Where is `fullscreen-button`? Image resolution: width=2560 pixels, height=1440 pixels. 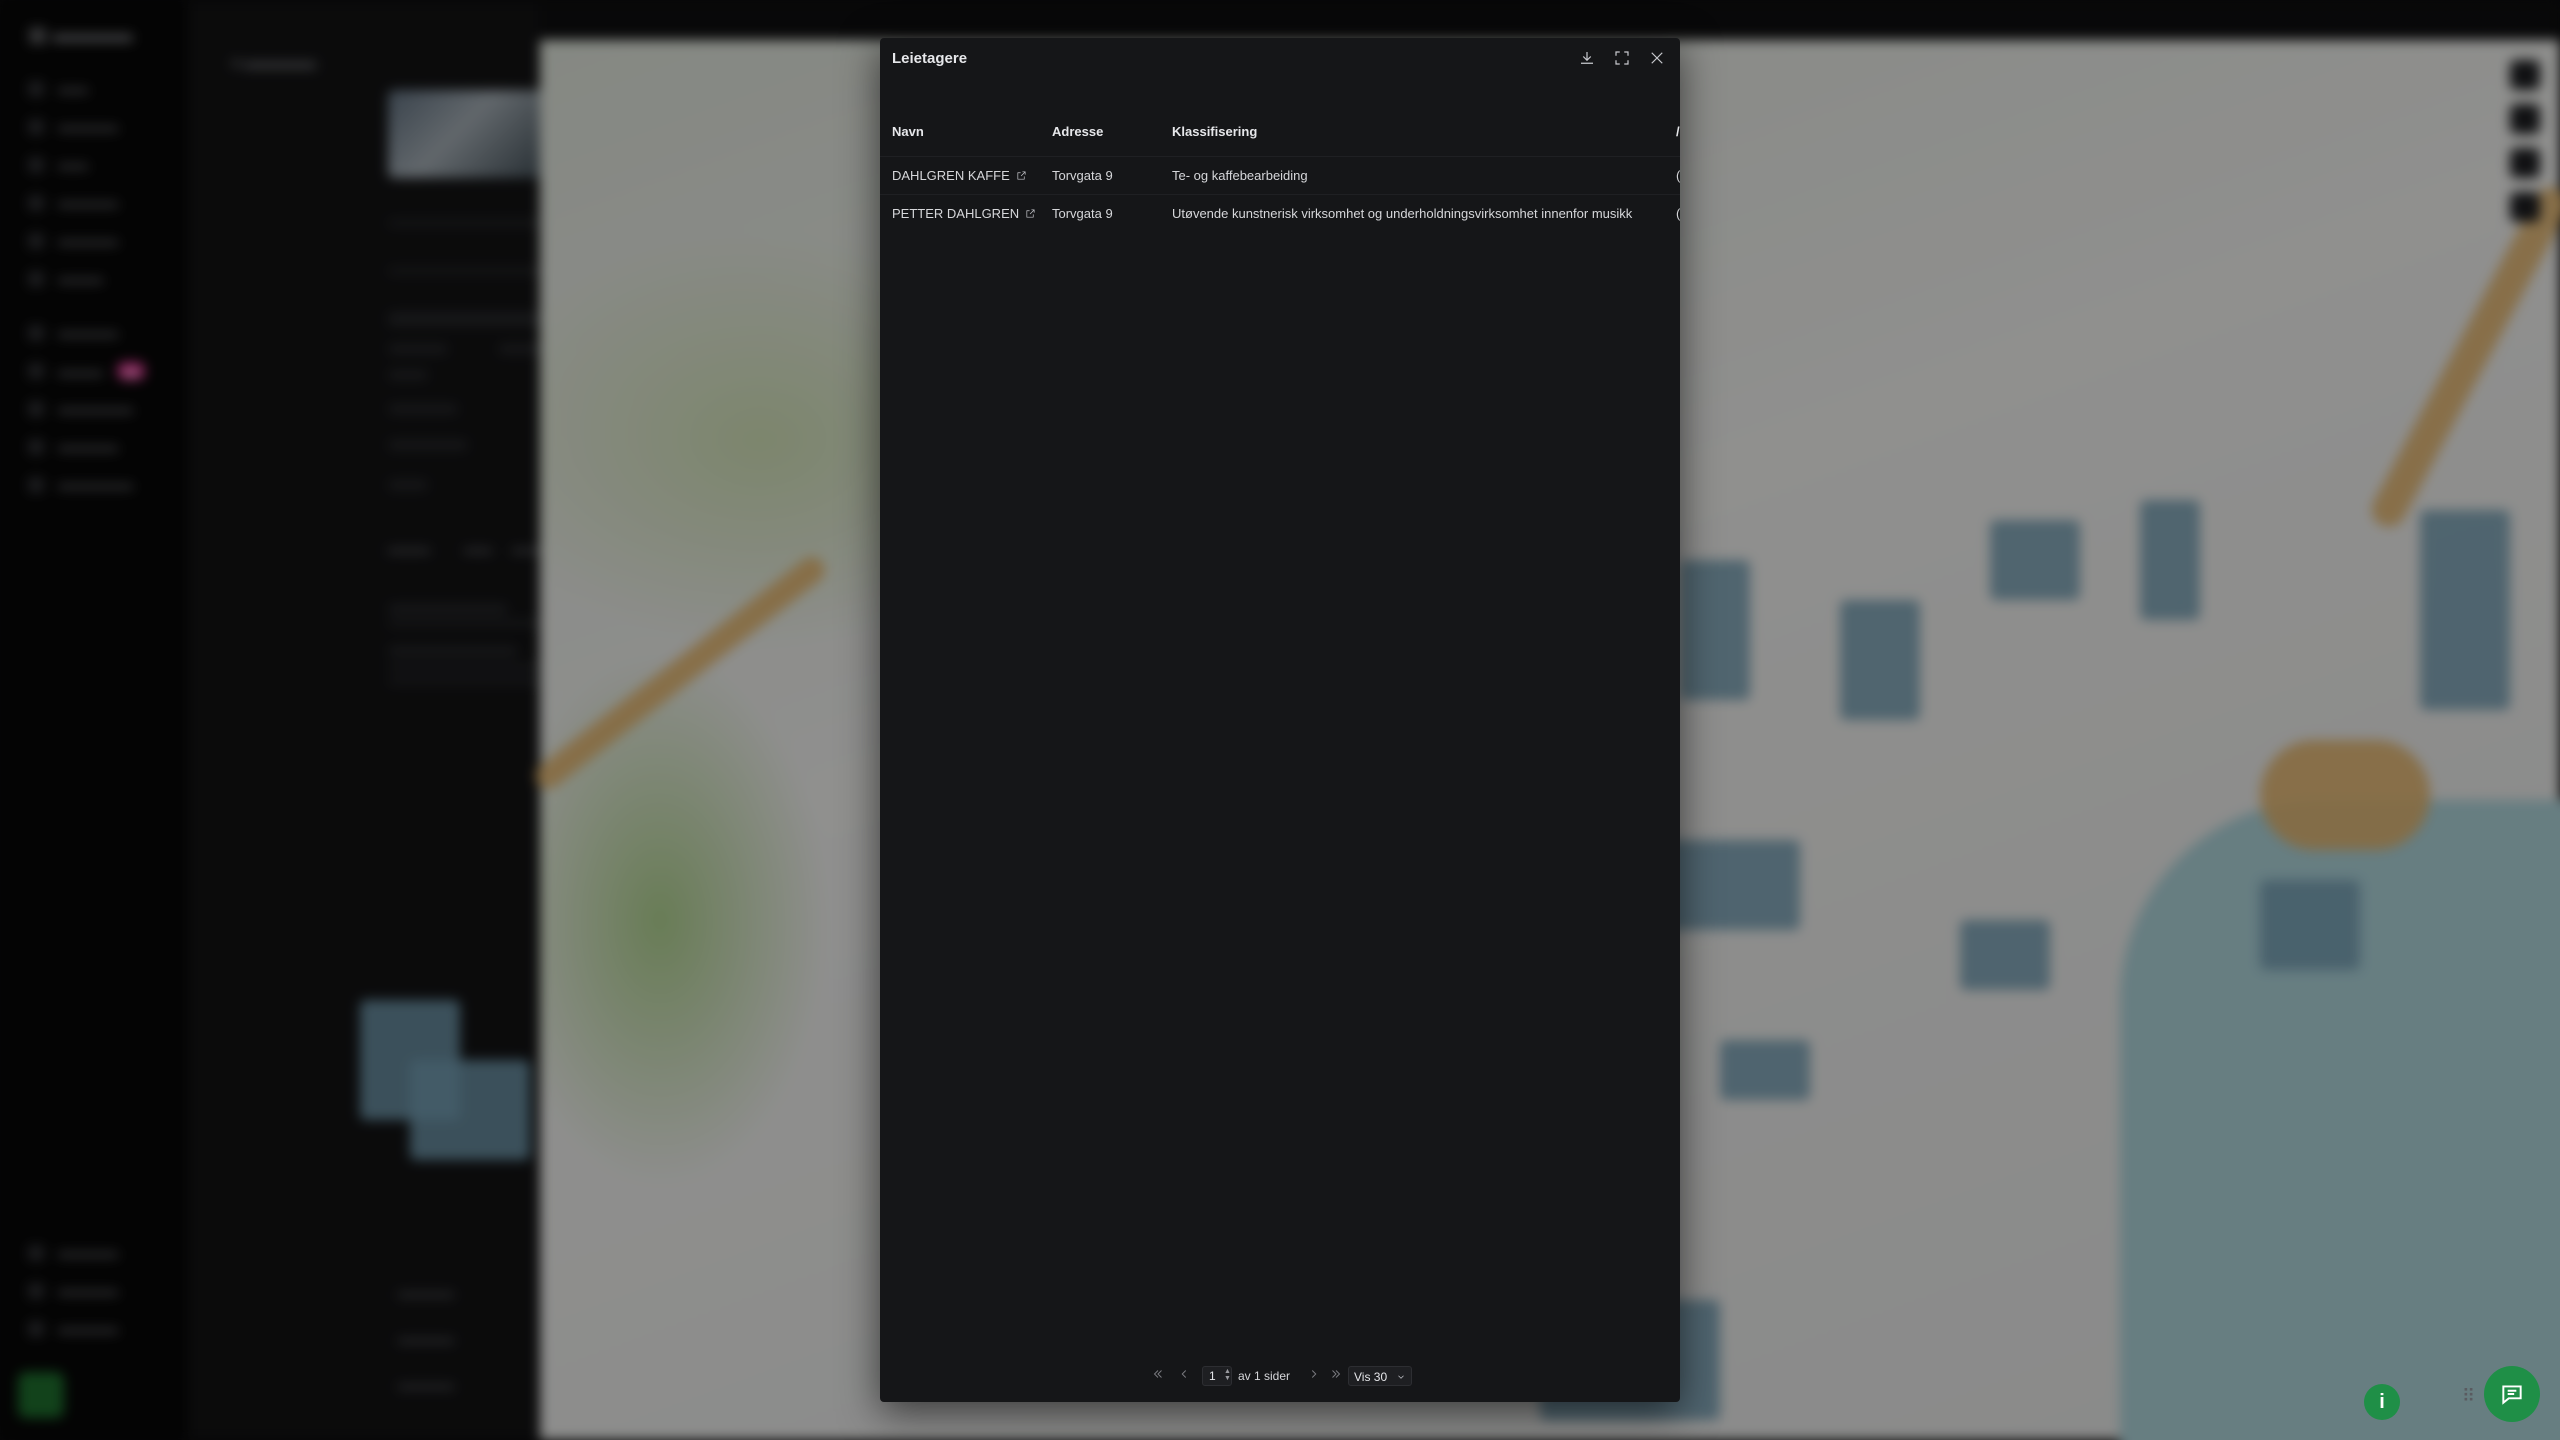
fullscreen-button is located at coordinates (1622, 60).